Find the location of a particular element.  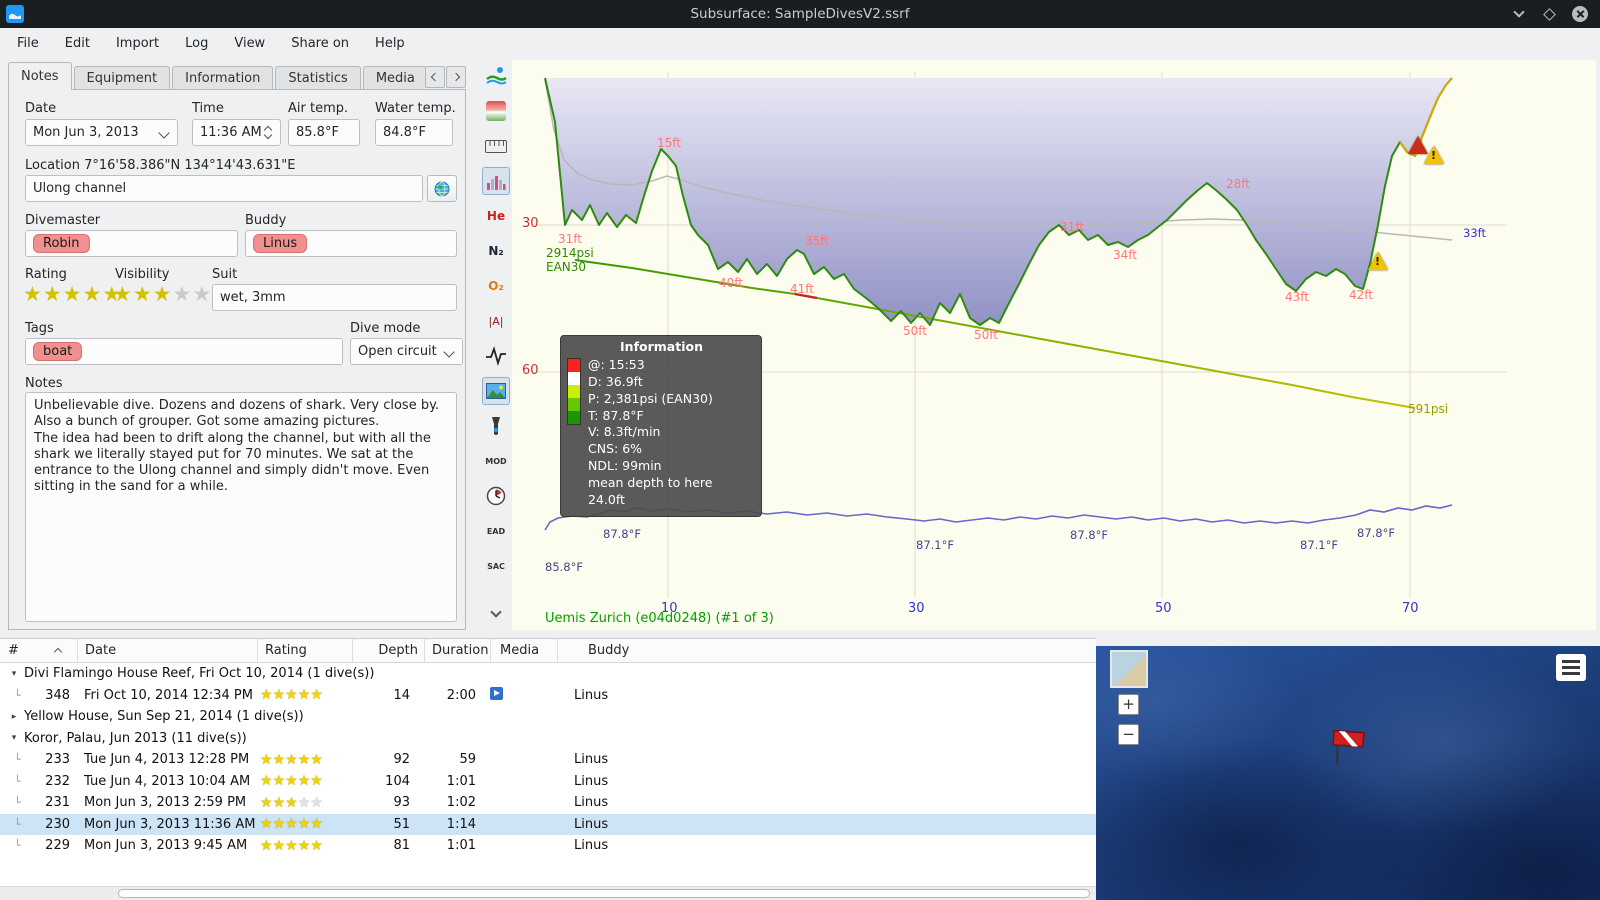

rating-stars: ★ ★ ★ ★ ★ is located at coordinates (72, 294).